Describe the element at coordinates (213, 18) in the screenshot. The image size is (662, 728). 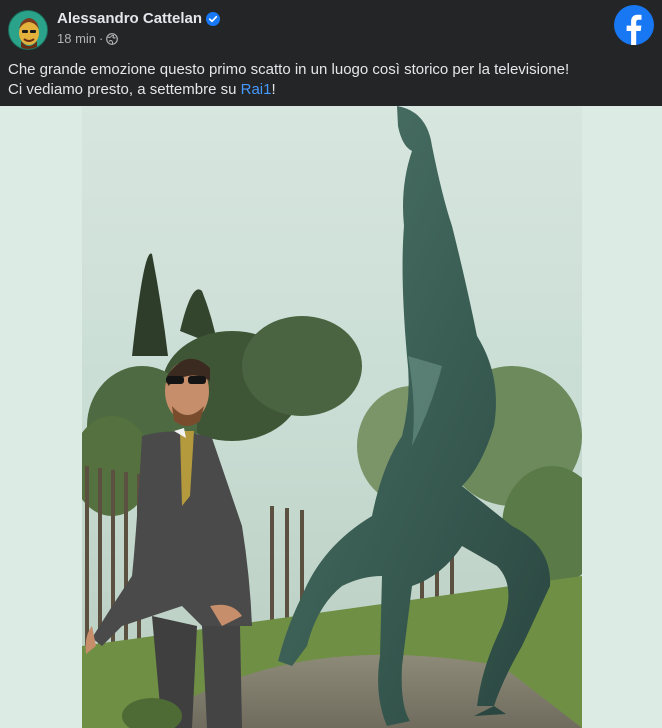
I see `verified-badge-icon` at that location.